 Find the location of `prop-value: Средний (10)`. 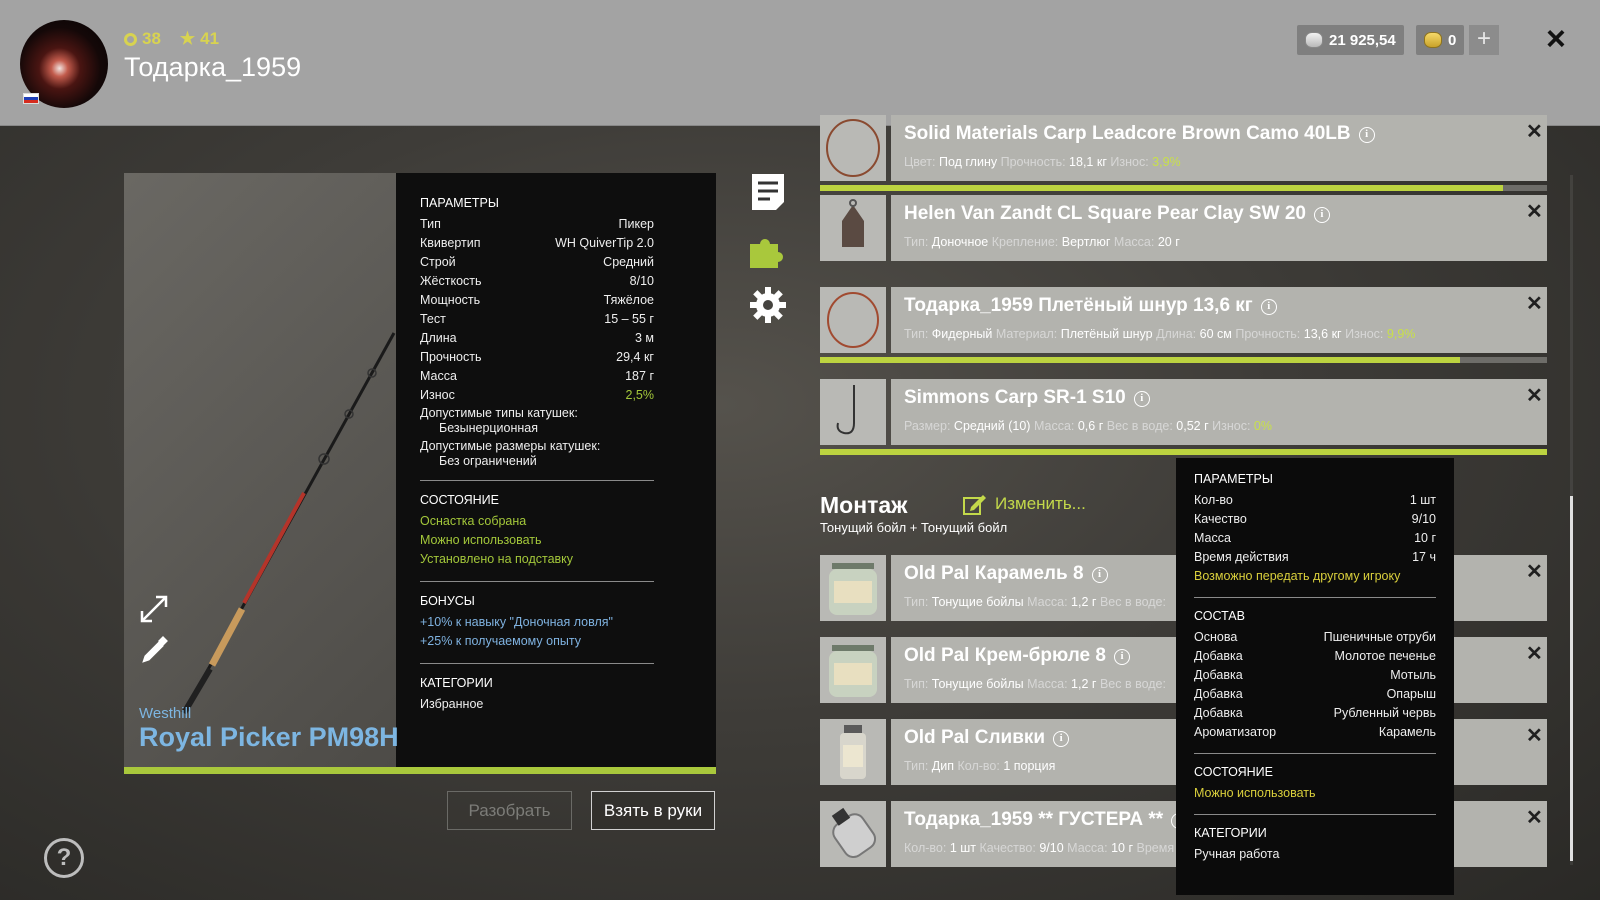

prop-value: Средний (10) is located at coordinates (992, 426).